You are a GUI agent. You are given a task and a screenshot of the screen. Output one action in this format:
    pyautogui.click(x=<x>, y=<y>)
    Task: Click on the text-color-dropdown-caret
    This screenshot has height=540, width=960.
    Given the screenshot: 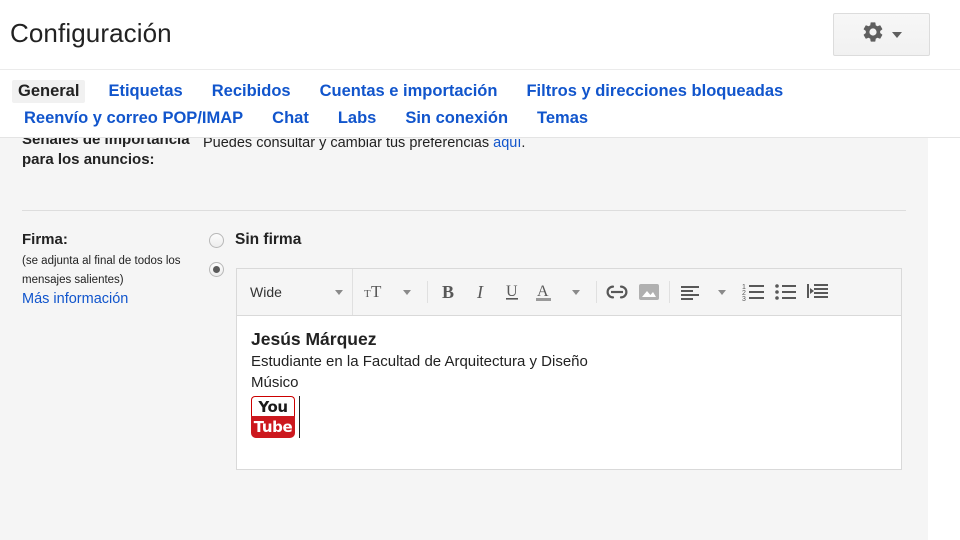 What is the action you would take?
    pyautogui.click(x=576, y=292)
    